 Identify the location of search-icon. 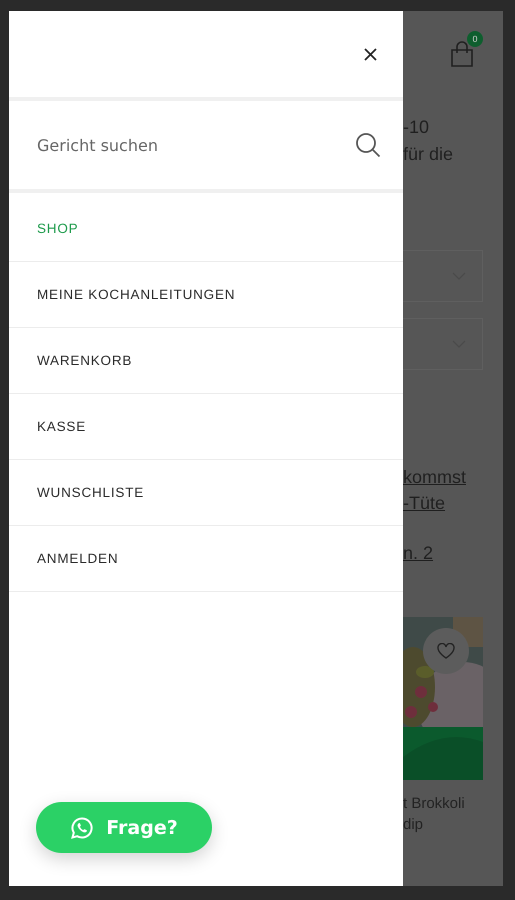
(368, 145).